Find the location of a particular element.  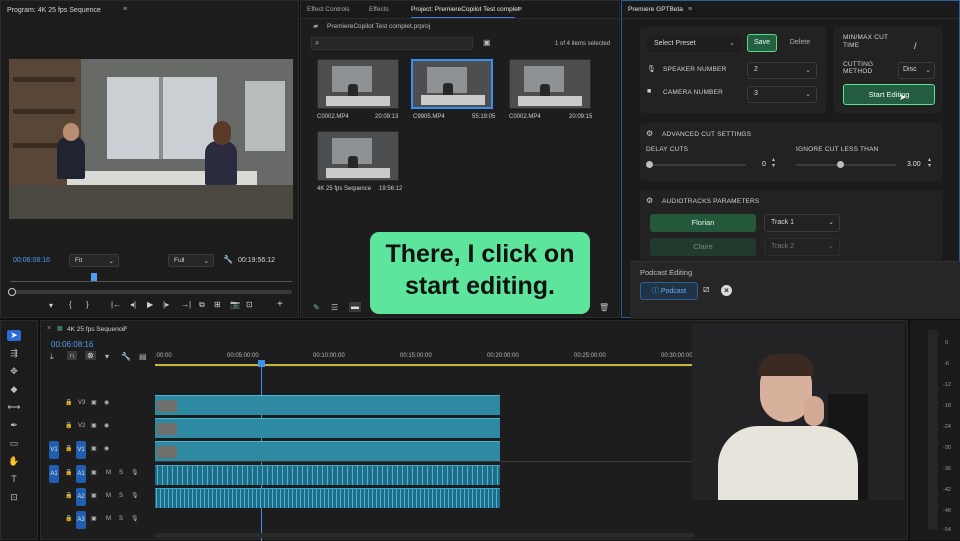

preset-dropdown: Select Preset ⌄ is located at coordinates (694, 43).